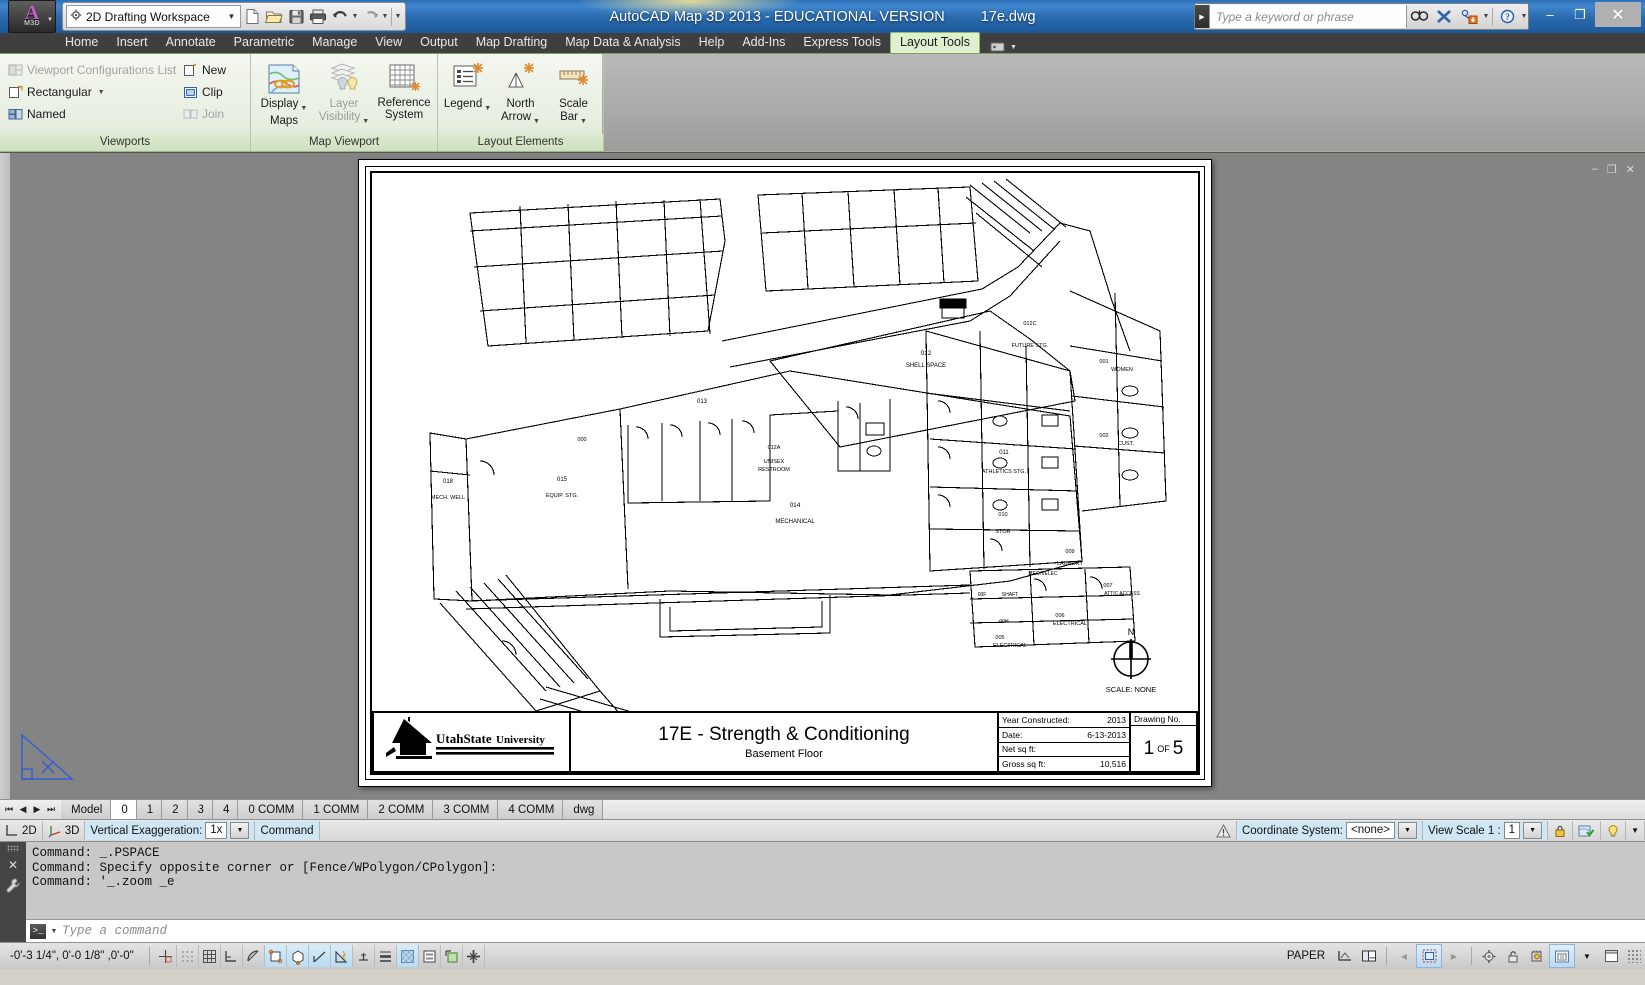 The width and height of the screenshot is (1645, 985). I want to click on tab-layout-0-comm: 0 COMM, so click(271, 809).